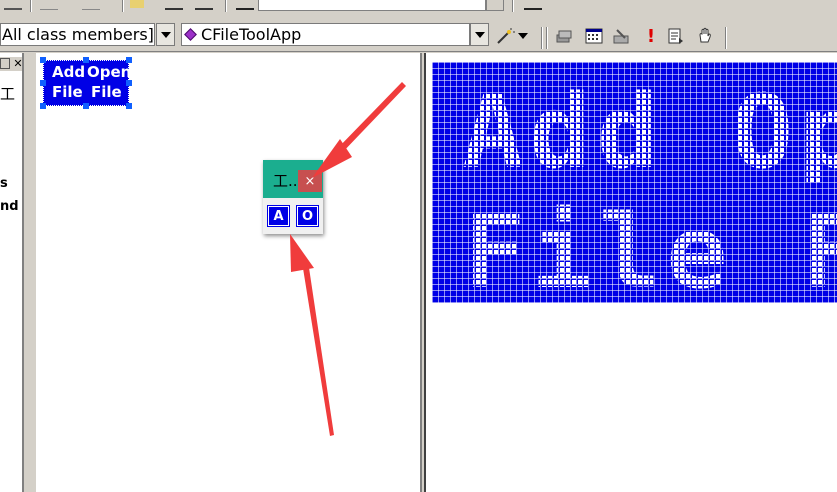 The image size is (837, 492). Describe the element at coordinates (174, 5) in the screenshot. I see `find-icon` at that location.